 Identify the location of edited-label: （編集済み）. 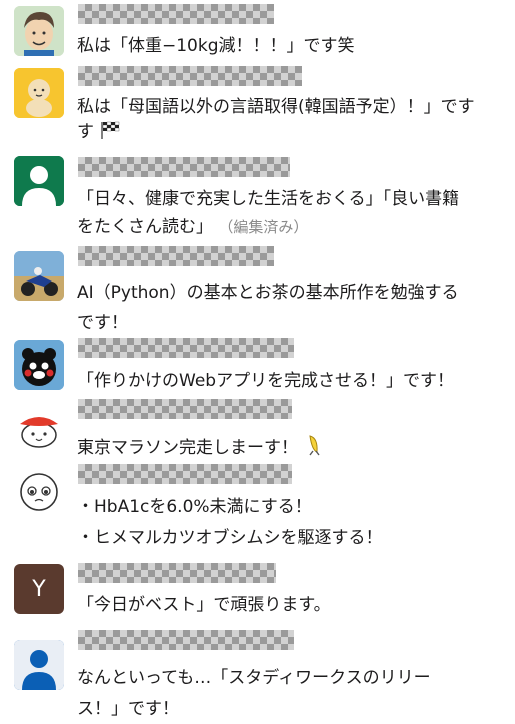
(263, 227).